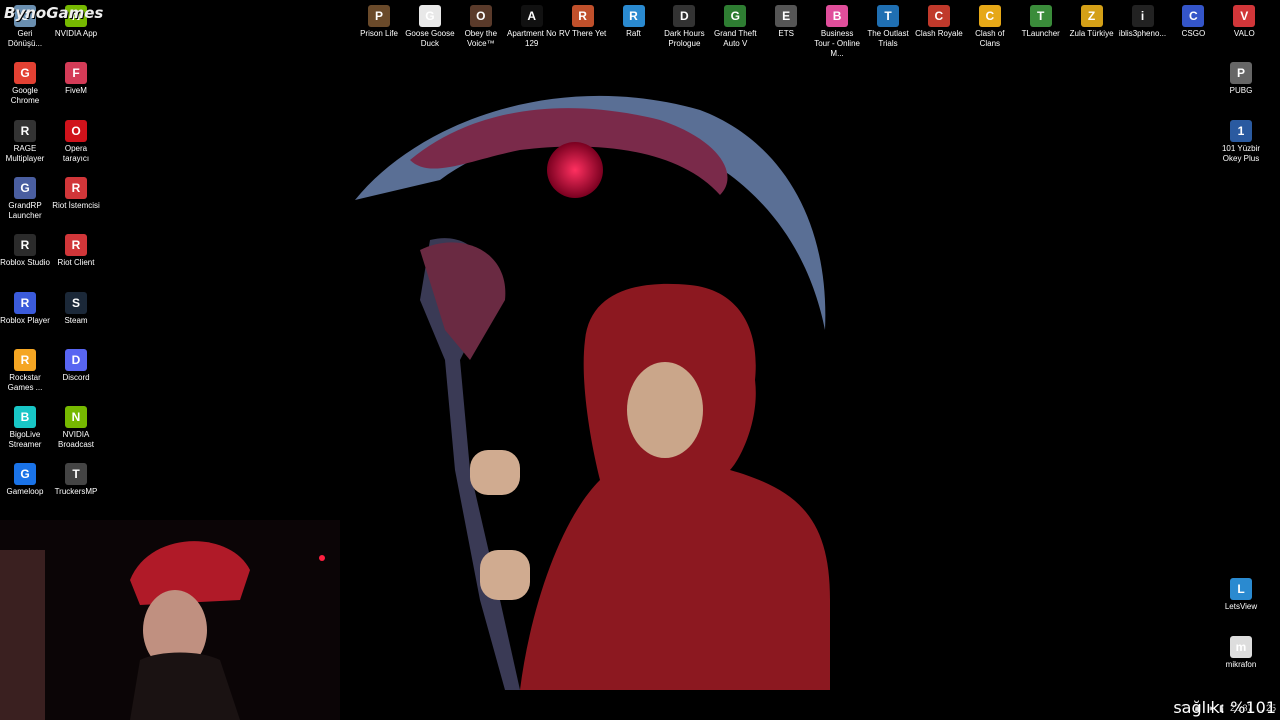  I want to click on desktop-shortcut-label: Roblox Studio, so click(25, 263).